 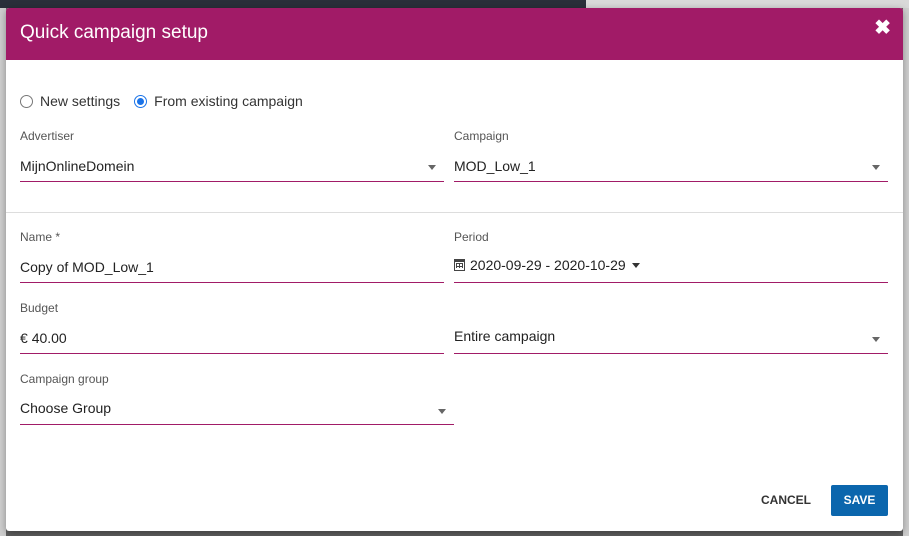 I want to click on radio-new-settings-label: New settings, so click(x=80, y=101).